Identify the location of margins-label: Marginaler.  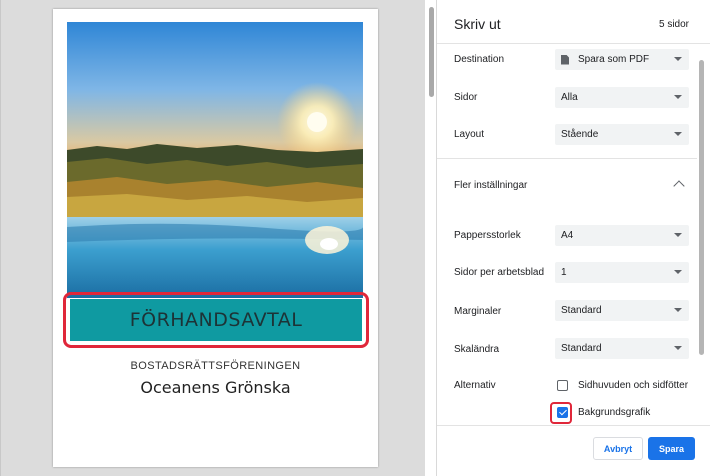
(478, 311).